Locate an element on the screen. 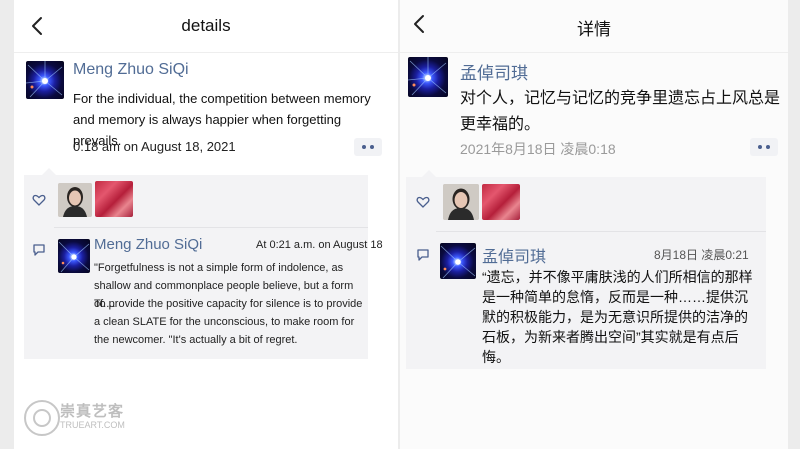 This screenshot has height=449, width=800. page-title: details is located at coordinates (206, 25).